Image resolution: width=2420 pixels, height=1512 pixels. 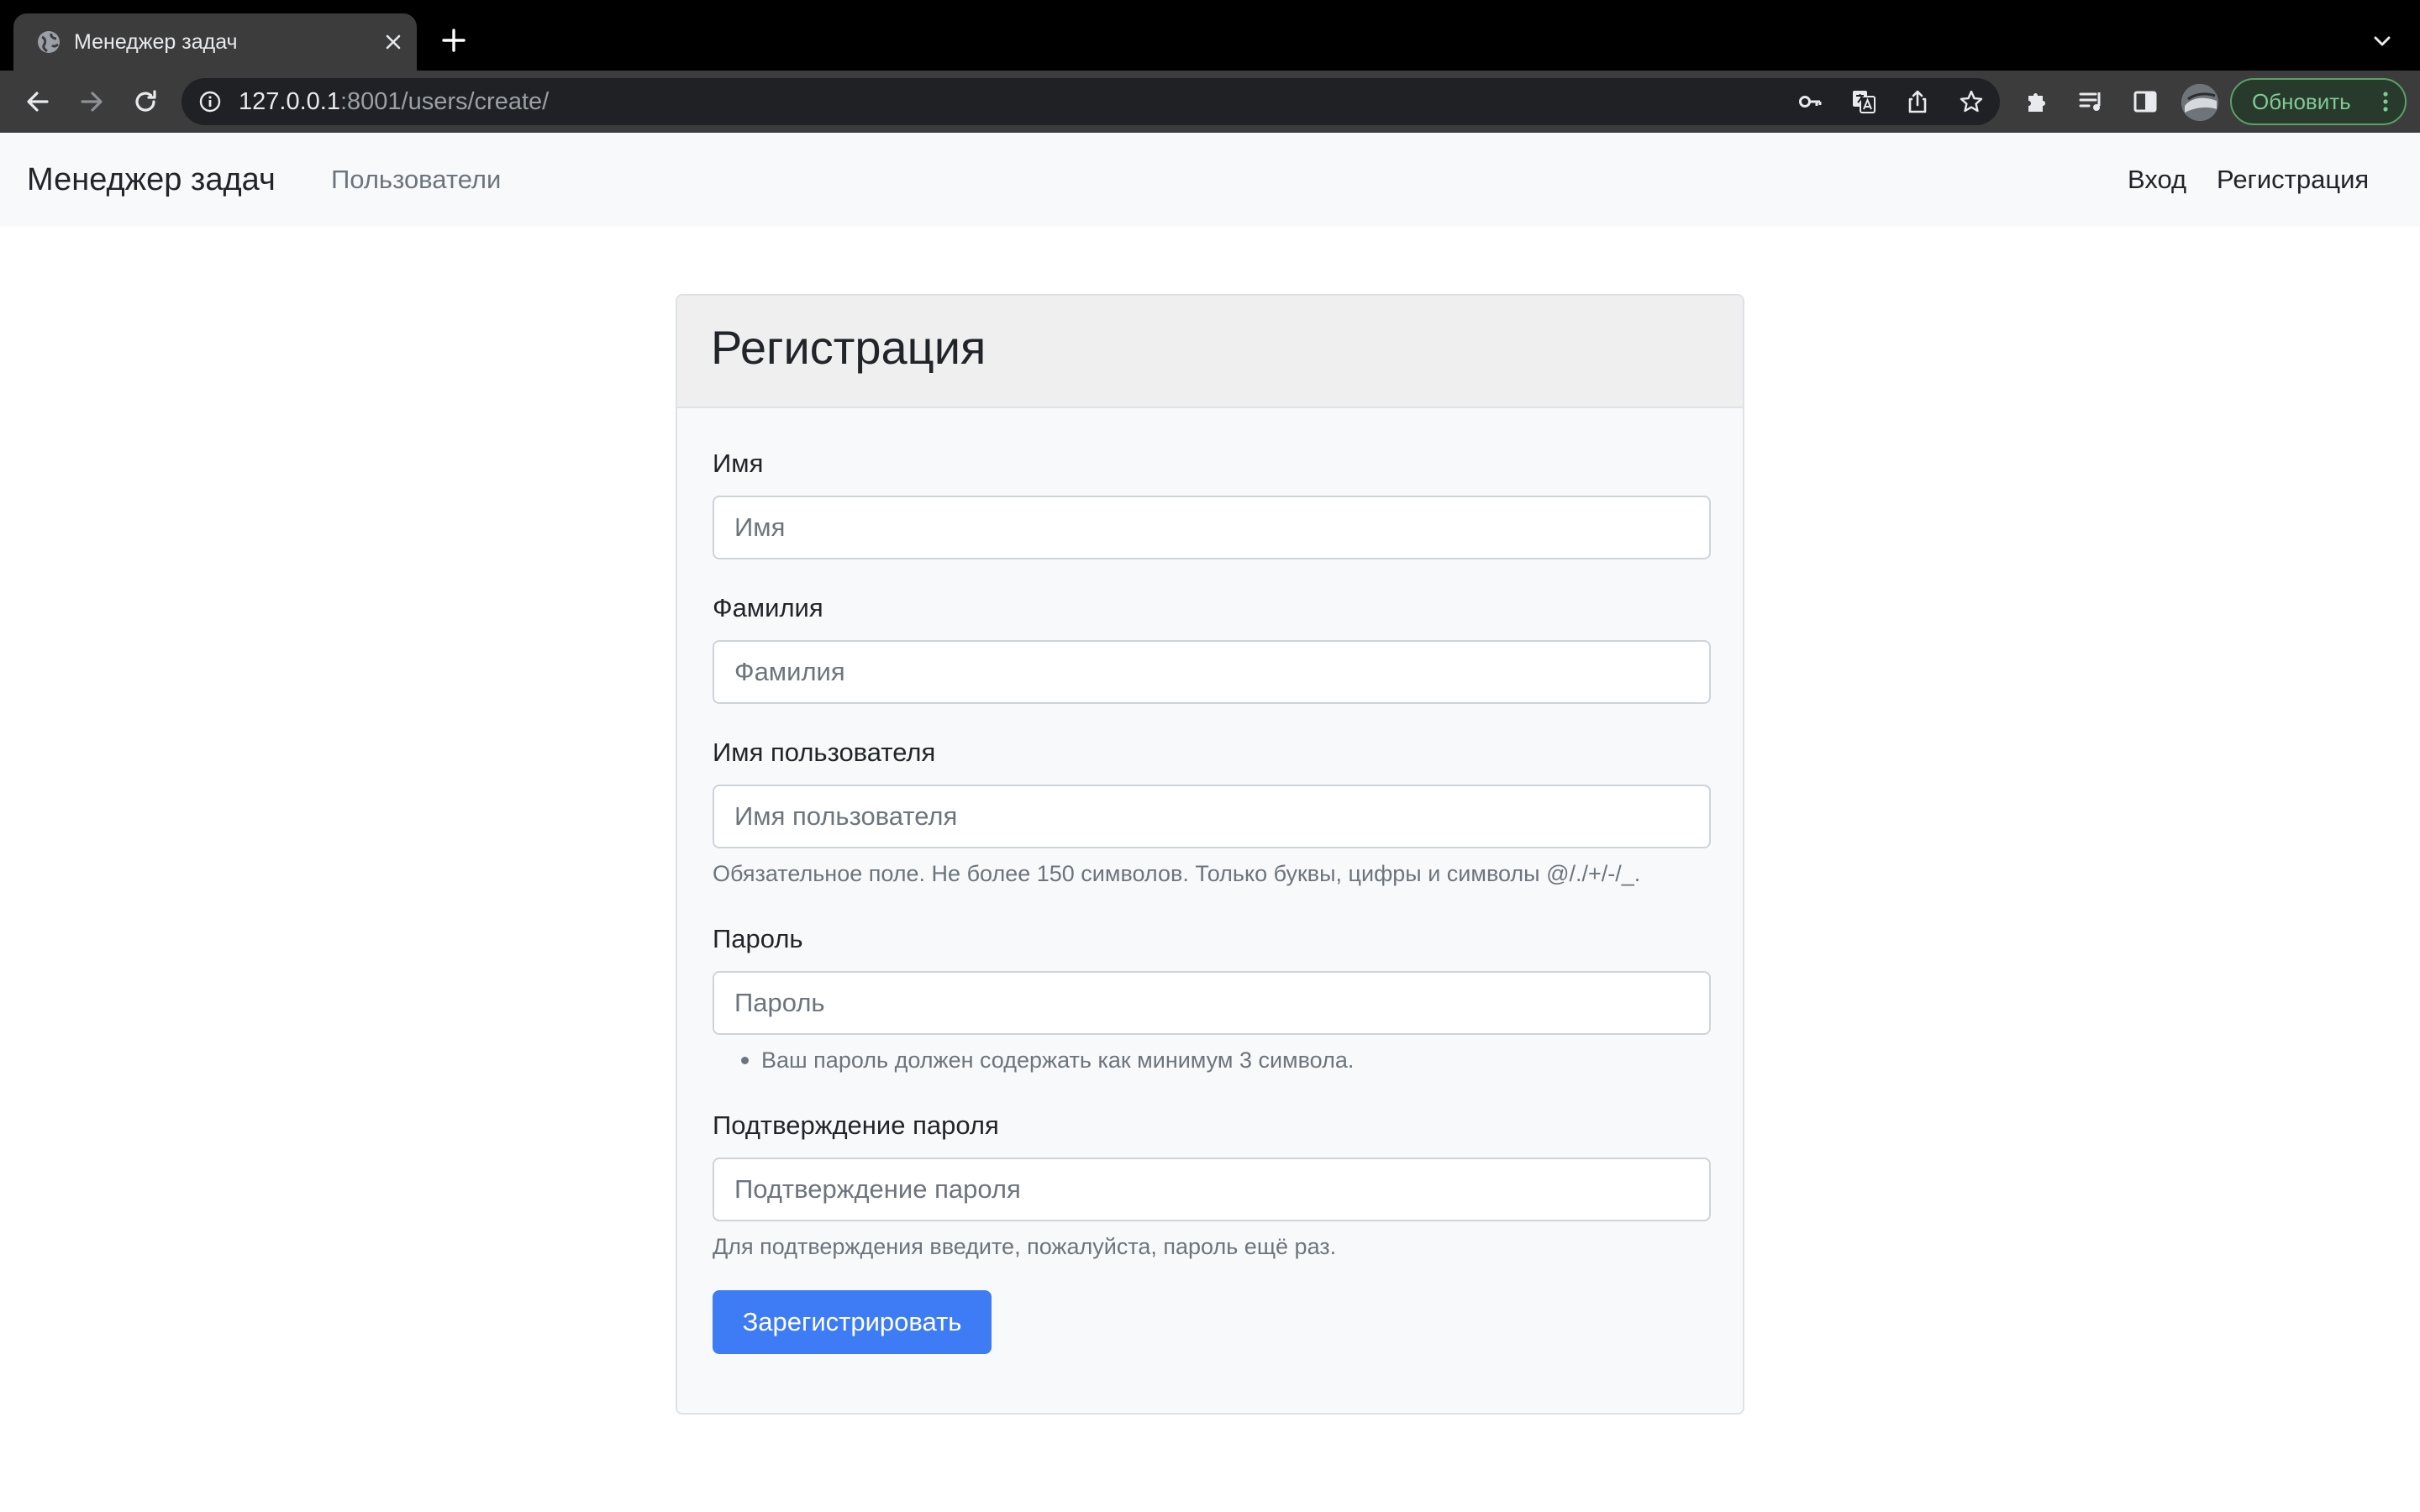 I want to click on puzzle-icon, so click(x=2038, y=102).